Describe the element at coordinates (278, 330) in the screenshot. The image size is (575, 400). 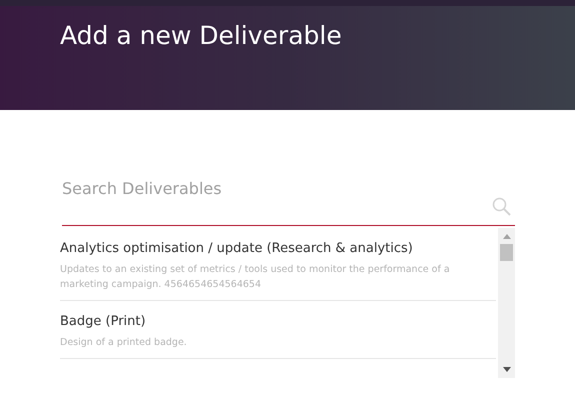
I see `deliverable-item: Badge (Print) Design of a printed badge.` at that location.